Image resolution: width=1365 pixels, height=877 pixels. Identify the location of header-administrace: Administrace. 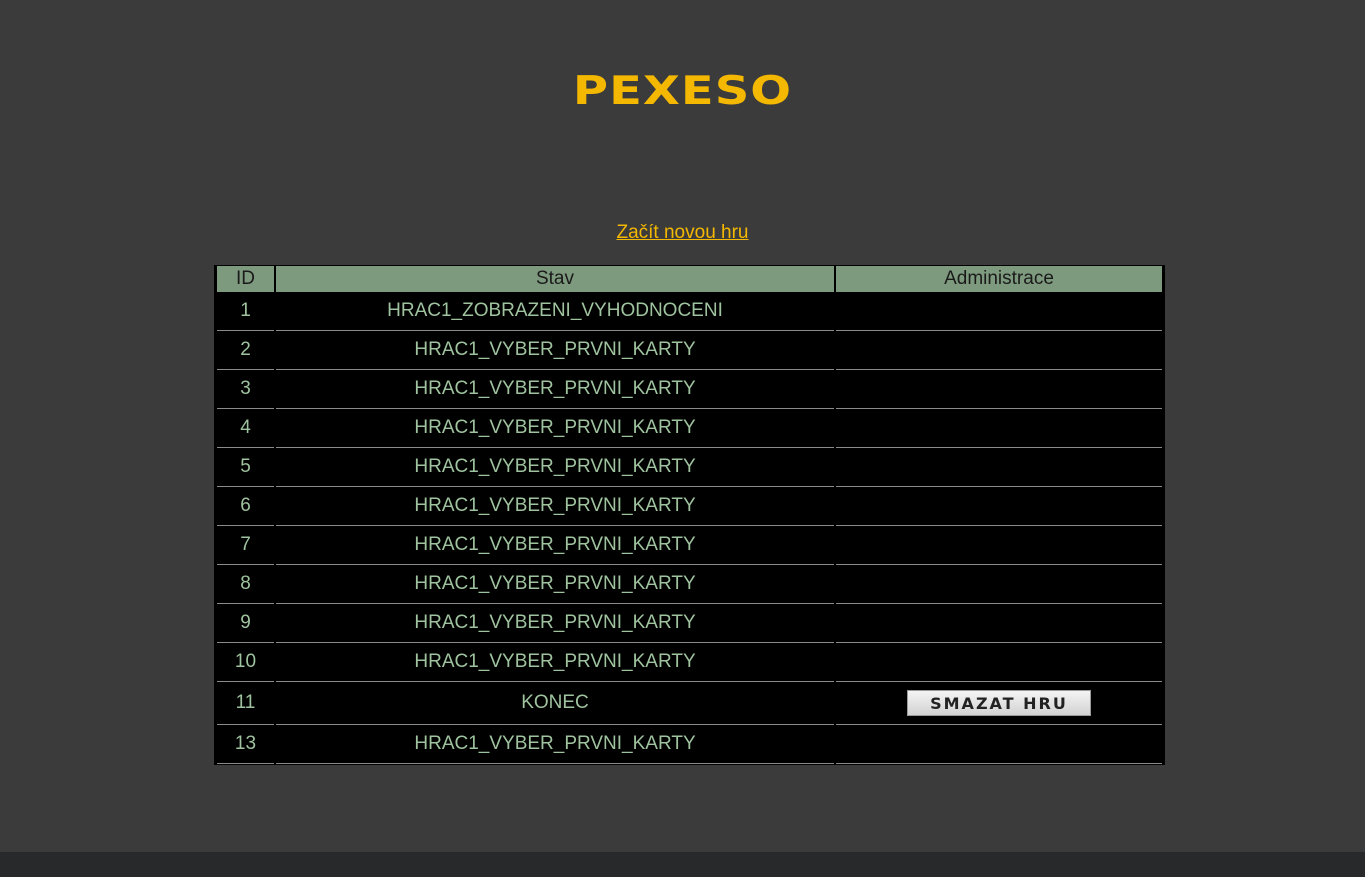
(999, 279).